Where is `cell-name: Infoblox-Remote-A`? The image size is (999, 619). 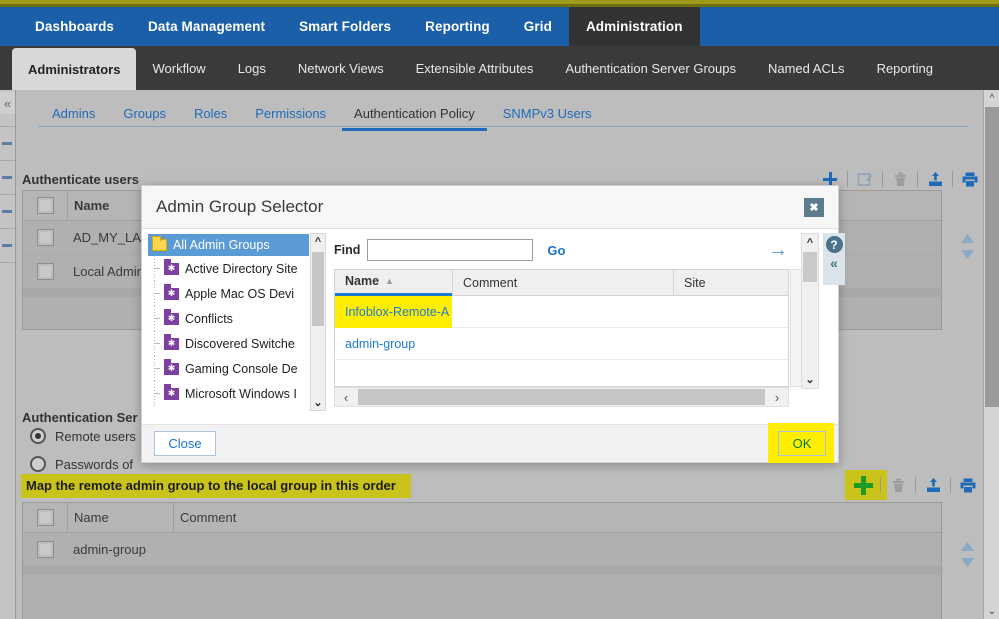 cell-name: Infoblox-Remote-A is located at coordinates (393, 312).